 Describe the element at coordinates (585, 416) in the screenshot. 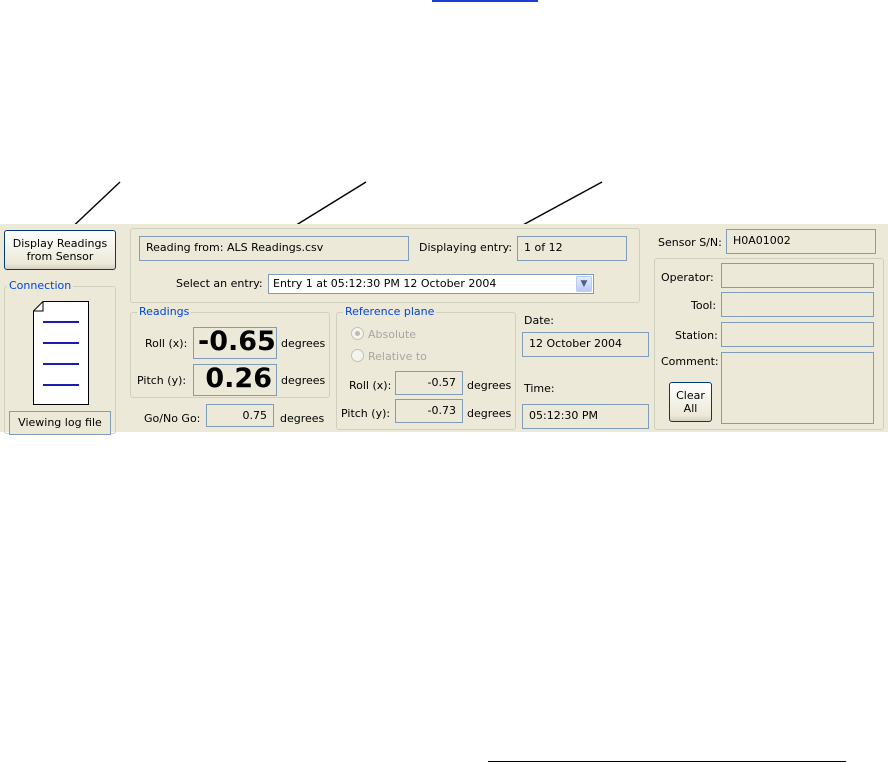

I see `time-field: 05:12:30 PM` at that location.